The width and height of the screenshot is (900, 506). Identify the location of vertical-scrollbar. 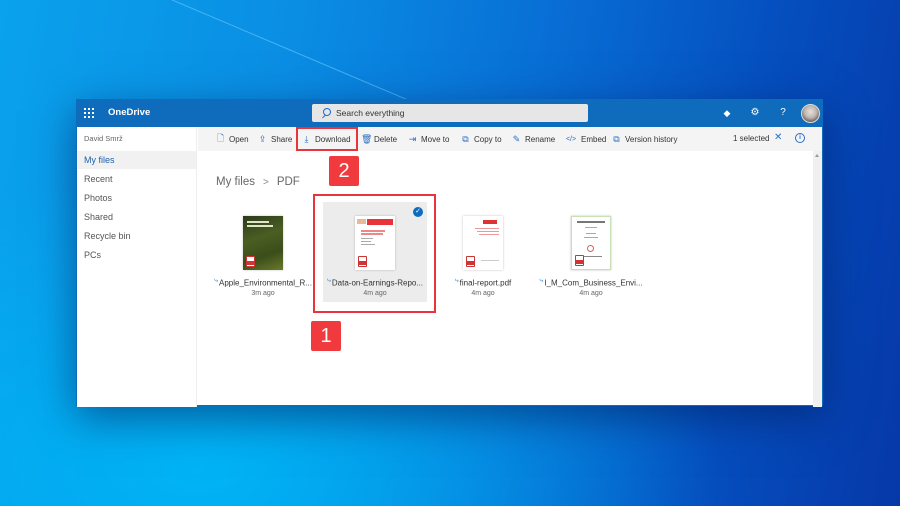
(817, 279).